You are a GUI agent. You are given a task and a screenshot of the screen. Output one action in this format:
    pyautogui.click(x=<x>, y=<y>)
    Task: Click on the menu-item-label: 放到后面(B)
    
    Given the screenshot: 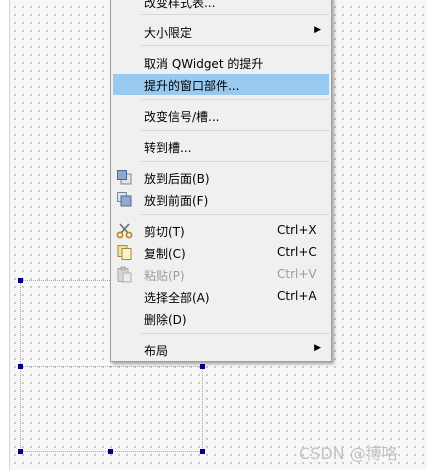 What is the action you would take?
    pyautogui.click(x=177, y=179)
    